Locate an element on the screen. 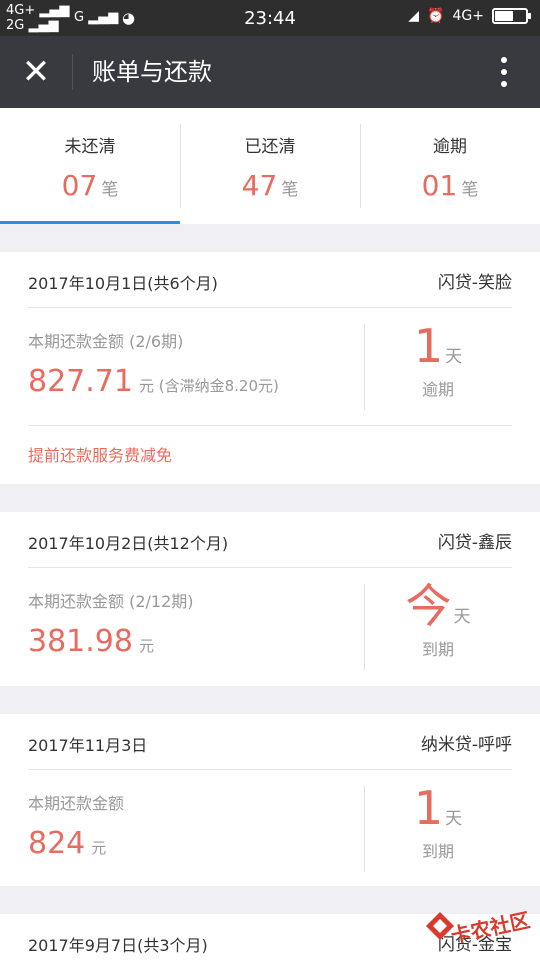 The width and height of the screenshot is (540, 960). bill-period-label: 本期还款金额 (2/12期) is located at coordinates (111, 601).